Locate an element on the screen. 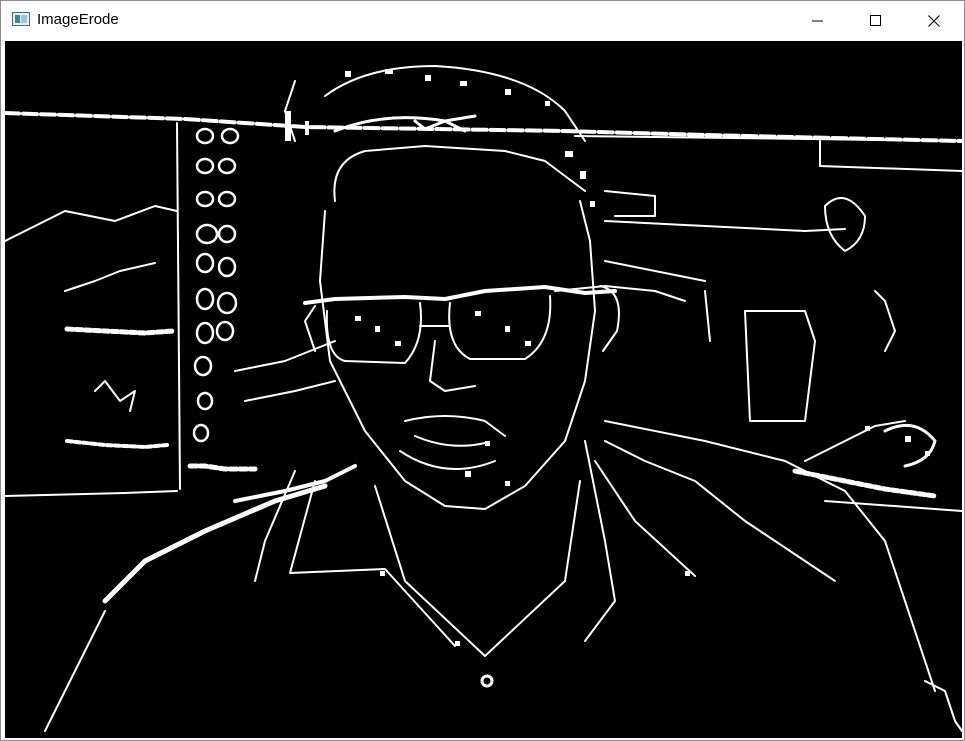 The height and width of the screenshot is (741, 965). window-title: ImageErode is located at coordinates (78, 19).